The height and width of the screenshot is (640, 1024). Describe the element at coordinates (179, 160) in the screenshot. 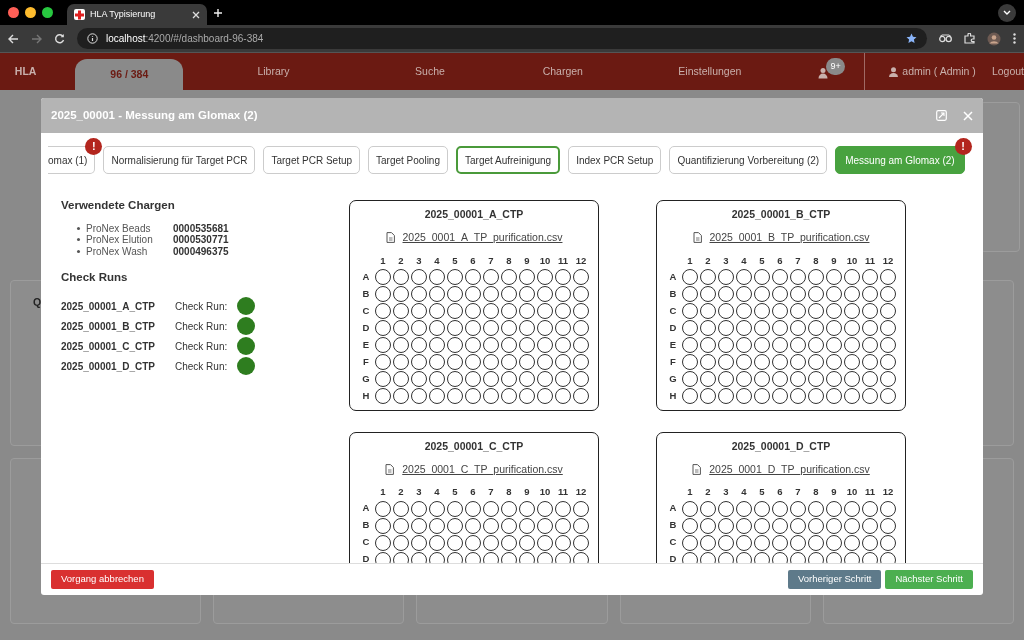

I see `step-tab: Normalisierung für Target PCR` at that location.